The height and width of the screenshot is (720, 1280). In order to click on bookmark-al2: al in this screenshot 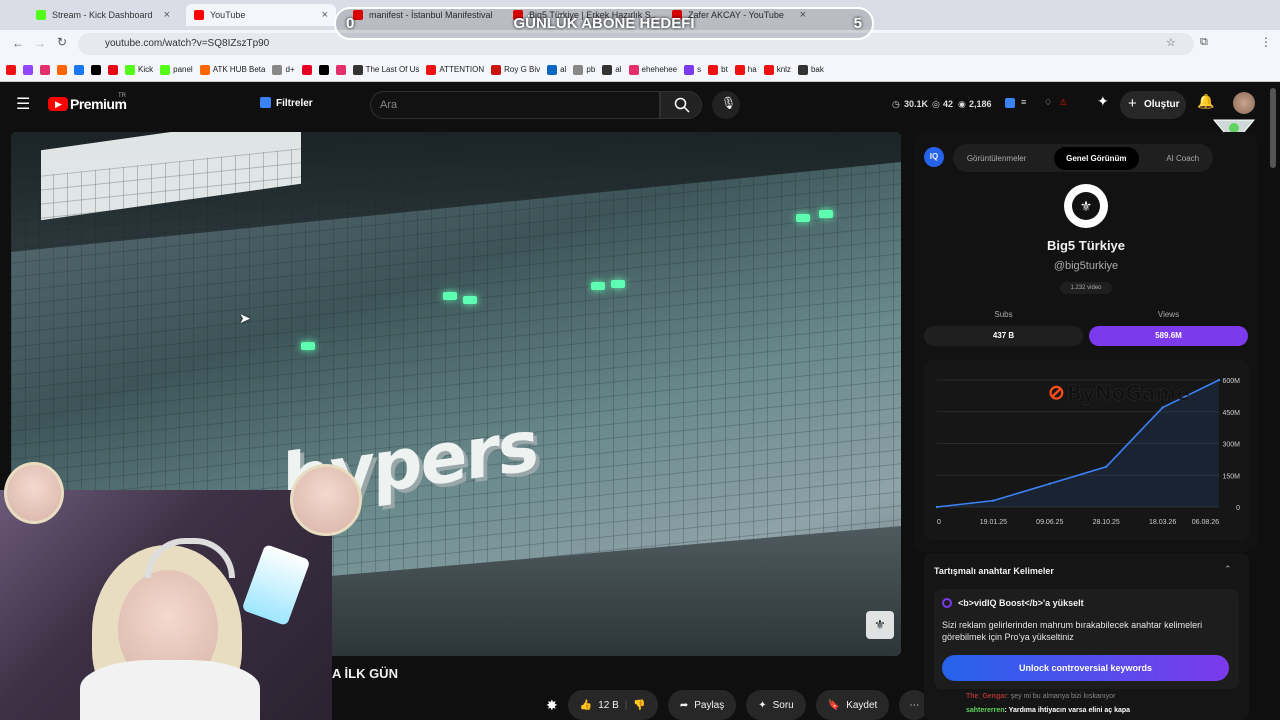, I will do `click(612, 69)`.